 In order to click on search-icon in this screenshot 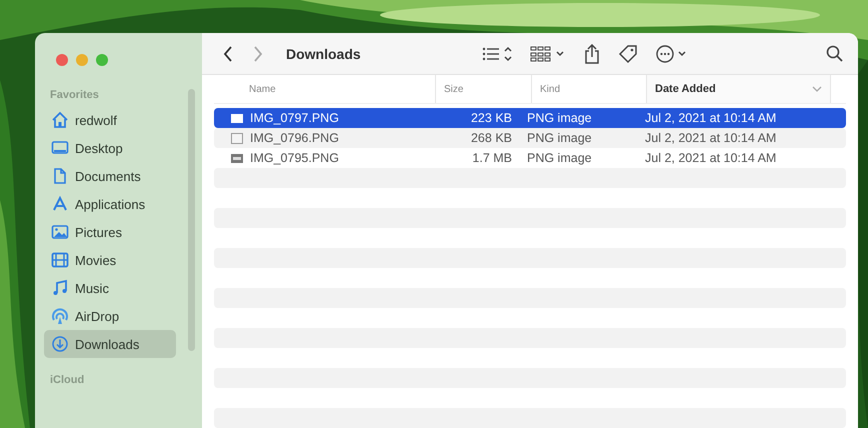, I will do `click(835, 53)`.